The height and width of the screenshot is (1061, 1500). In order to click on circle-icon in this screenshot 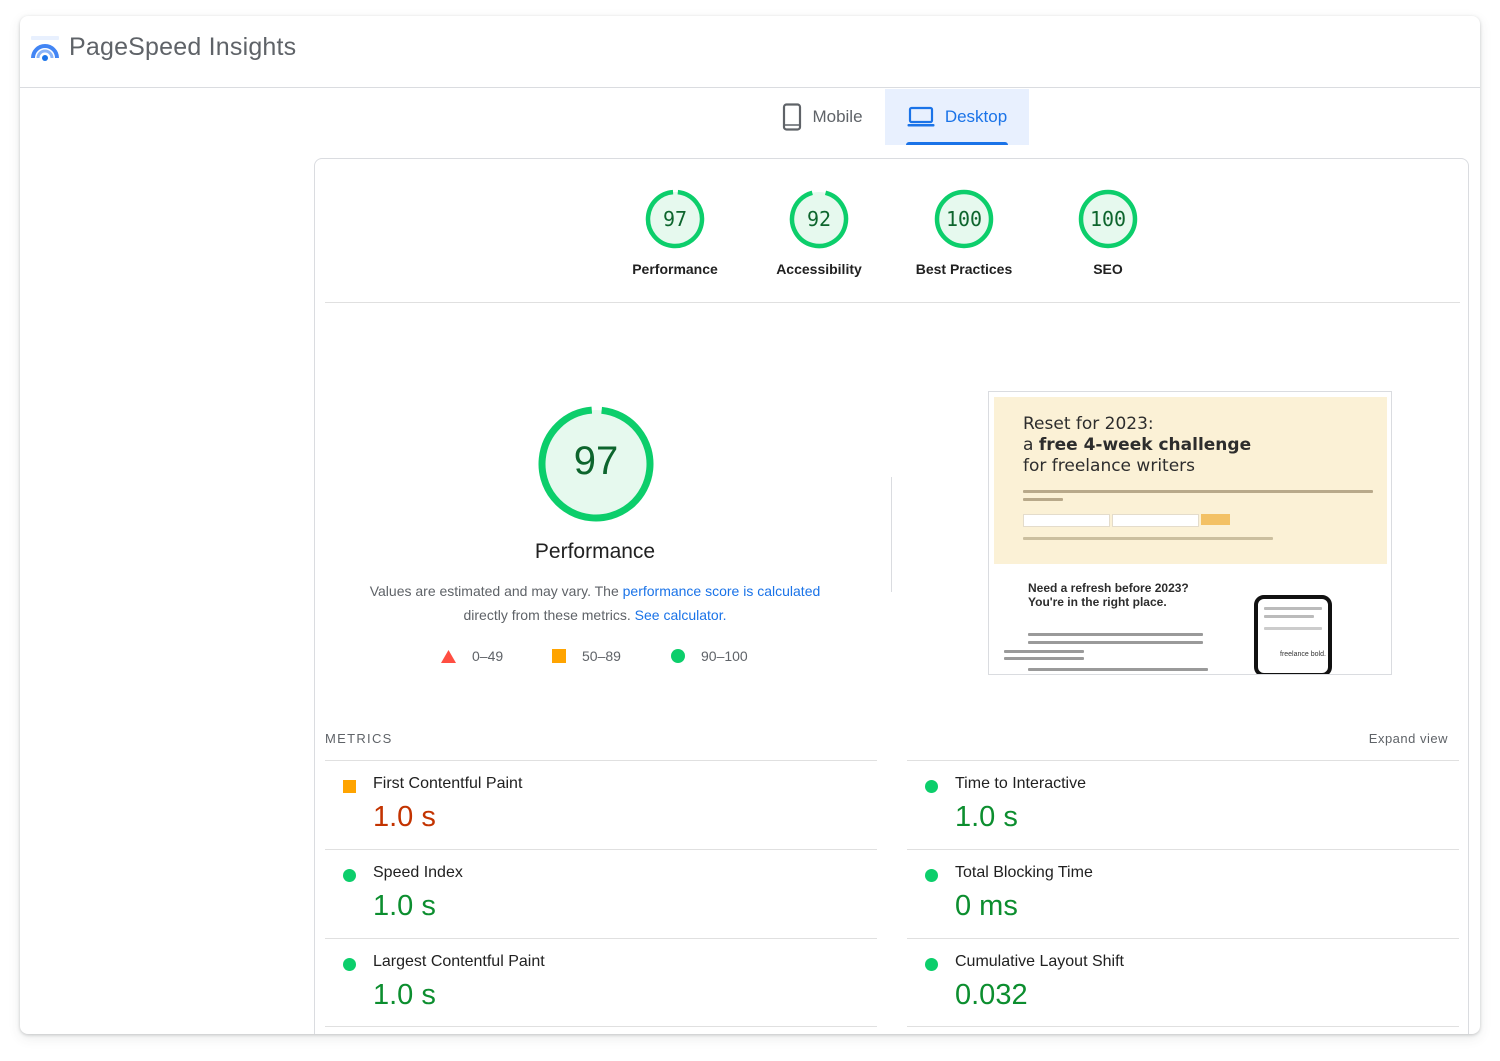, I will do `click(678, 656)`.